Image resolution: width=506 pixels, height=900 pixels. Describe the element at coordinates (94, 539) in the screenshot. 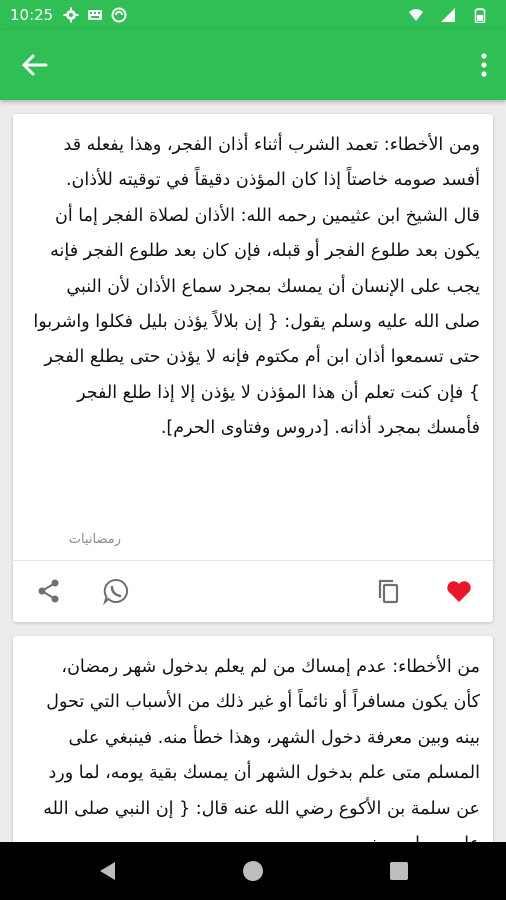

I see `category-label: رمضانيات` at that location.